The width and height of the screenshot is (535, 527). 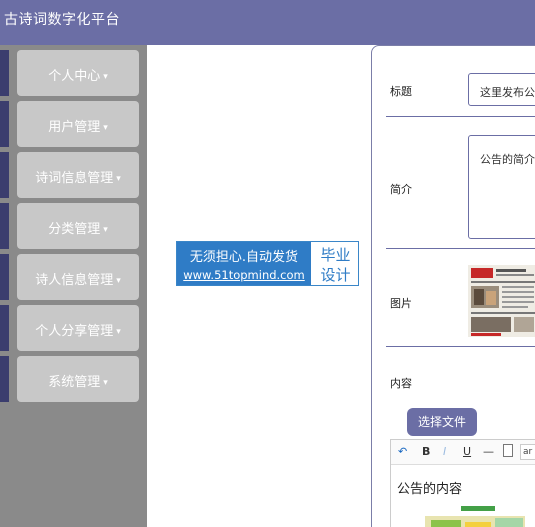 What do you see at coordinates (501, 187) in the screenshot?
I see `summary-textarea: 公告的简介` at bounding box center [501, 187].